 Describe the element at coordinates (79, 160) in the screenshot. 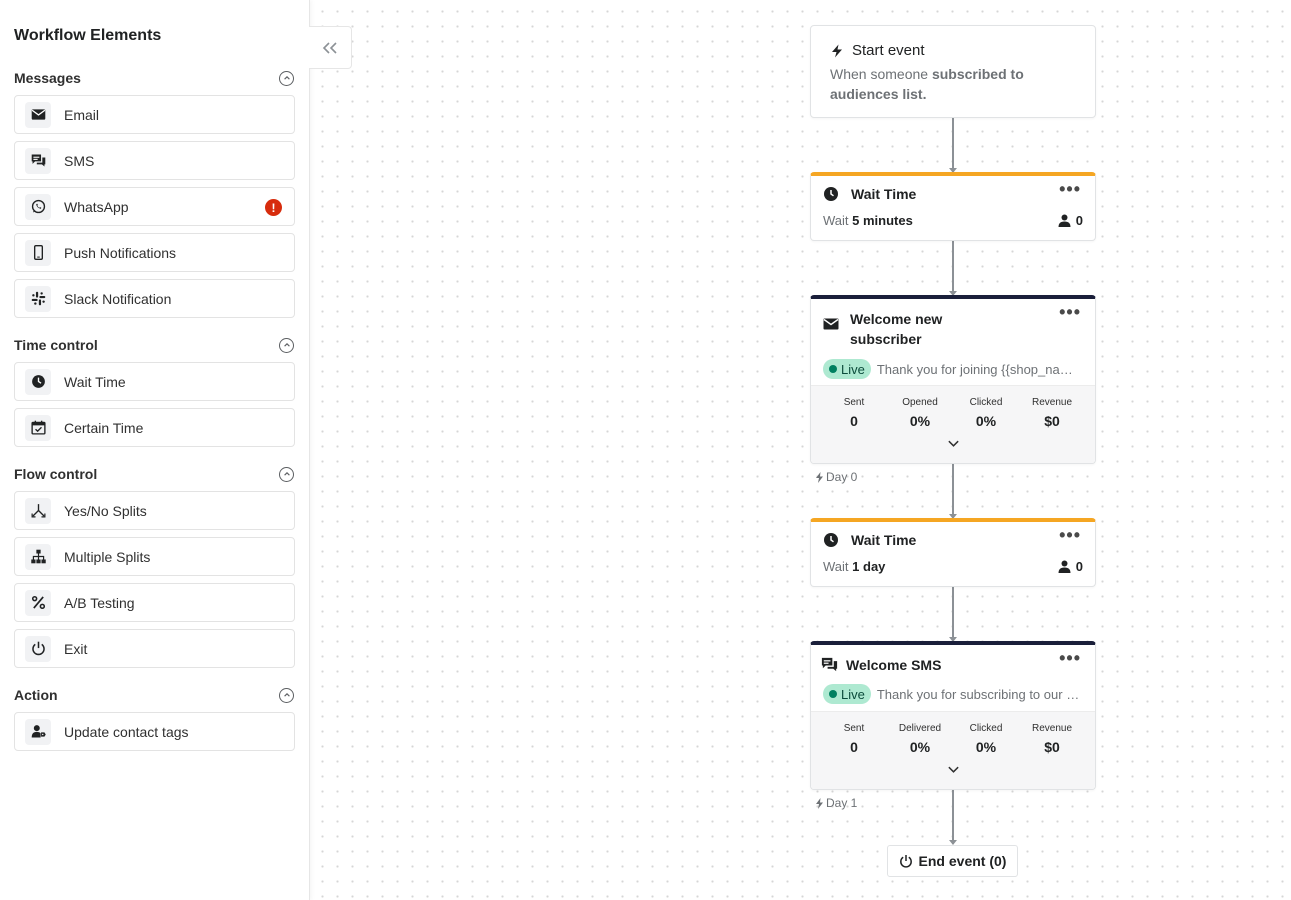

I see `element-label: SMS` at that location.